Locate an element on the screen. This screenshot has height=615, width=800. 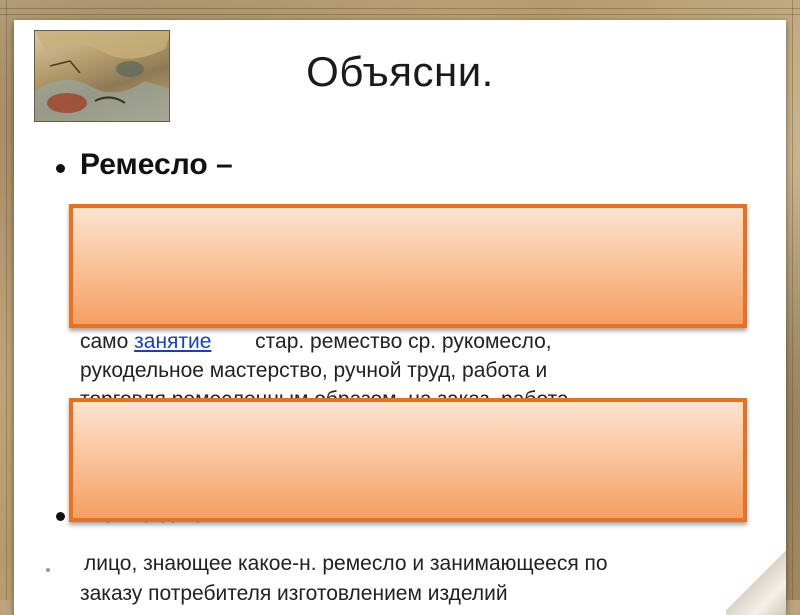
definition-suffix: стар. ремество ср. рукомесло, is located at coordinates (403, 341).